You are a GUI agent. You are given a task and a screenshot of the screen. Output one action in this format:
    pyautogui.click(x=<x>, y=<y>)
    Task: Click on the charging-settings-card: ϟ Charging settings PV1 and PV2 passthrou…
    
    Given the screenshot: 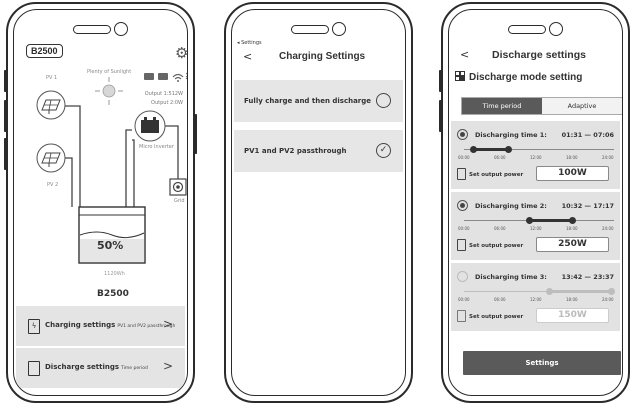 What is the action you would take?
    pyautogui.click(x=100, y=326)
    